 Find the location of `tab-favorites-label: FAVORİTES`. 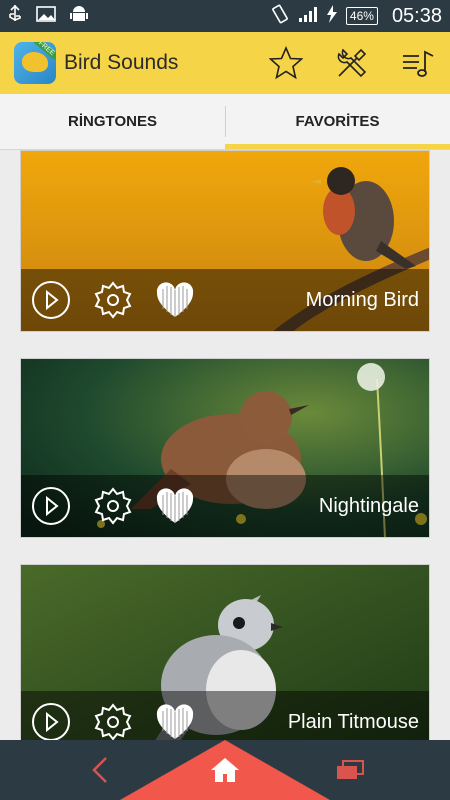

tab-favorites-label: FAVORİTES is located at coordinates (337, 121).